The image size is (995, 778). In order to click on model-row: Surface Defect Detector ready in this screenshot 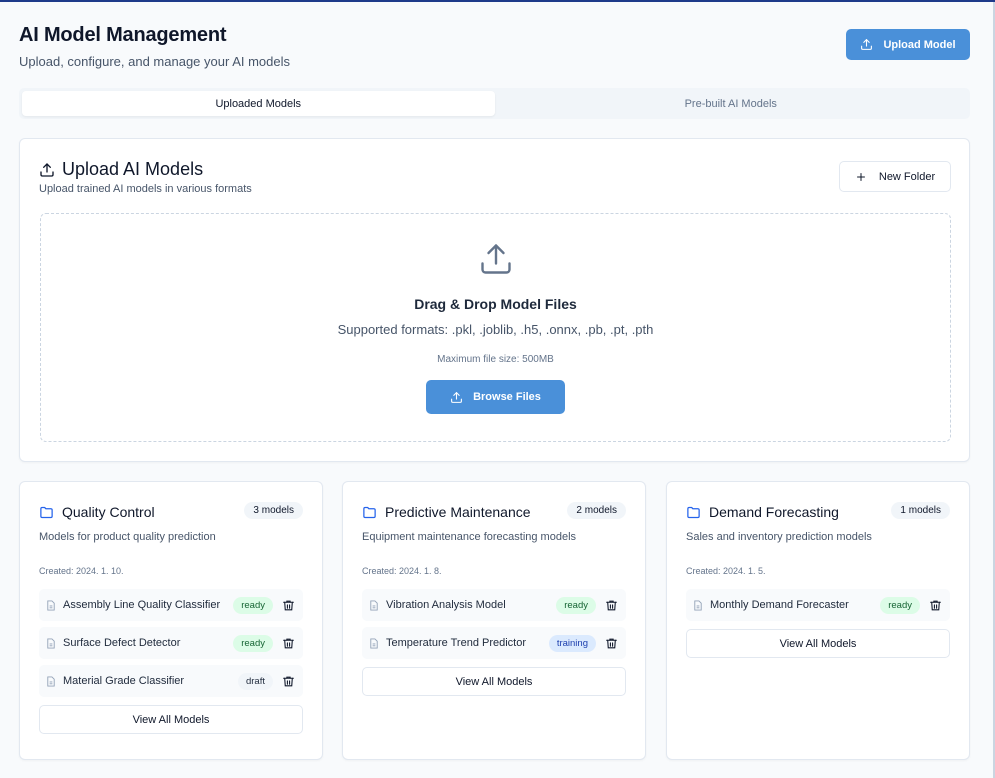, I will do `click(171, 643)`.